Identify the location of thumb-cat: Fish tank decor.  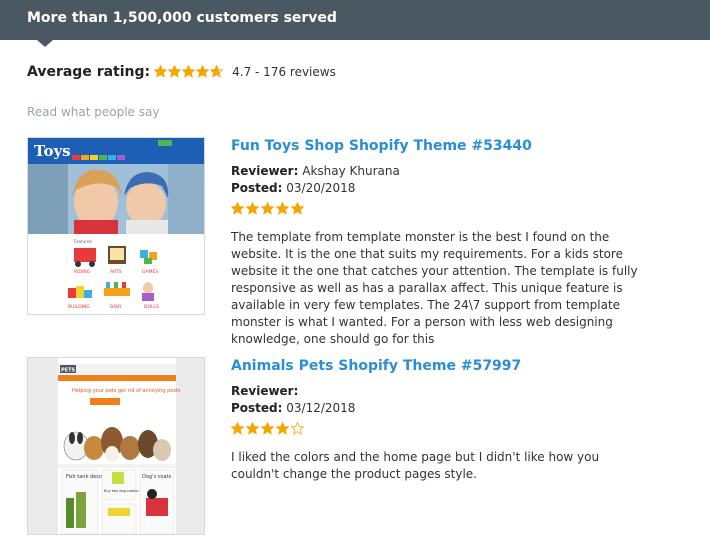
(85, 477).